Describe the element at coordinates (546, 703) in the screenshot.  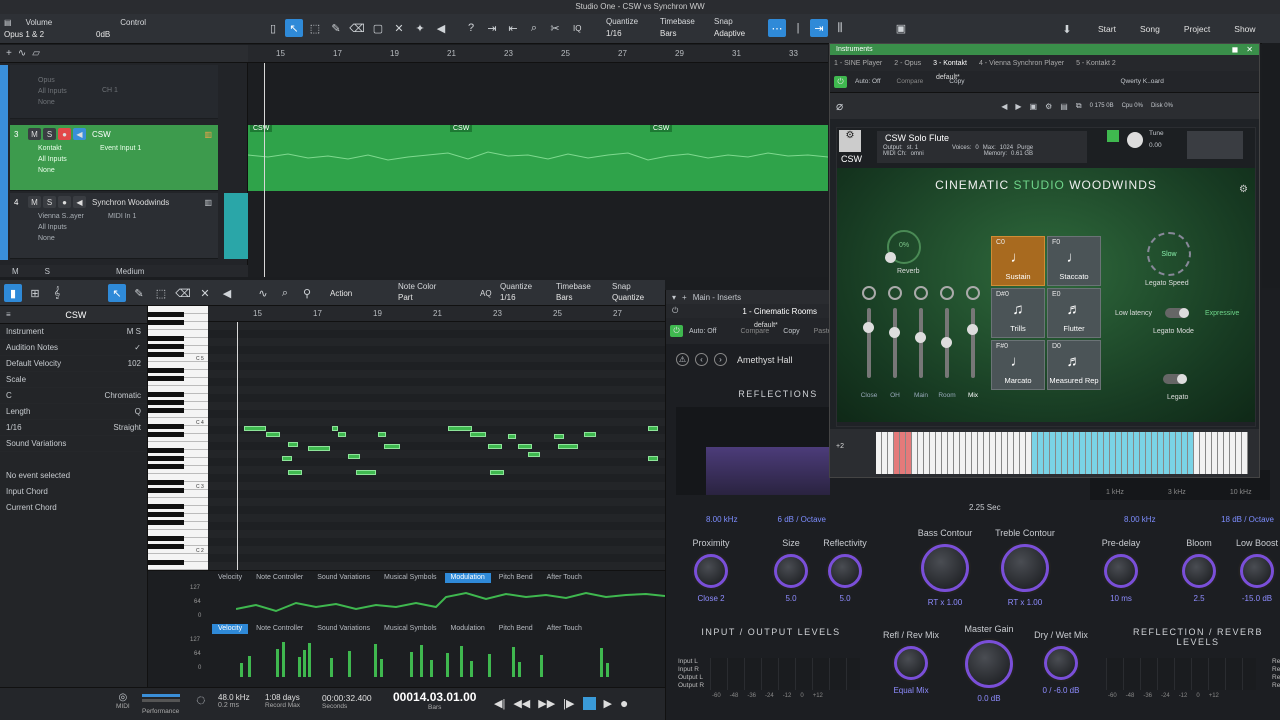
I see `forward-icon: ▶▶` at that location.